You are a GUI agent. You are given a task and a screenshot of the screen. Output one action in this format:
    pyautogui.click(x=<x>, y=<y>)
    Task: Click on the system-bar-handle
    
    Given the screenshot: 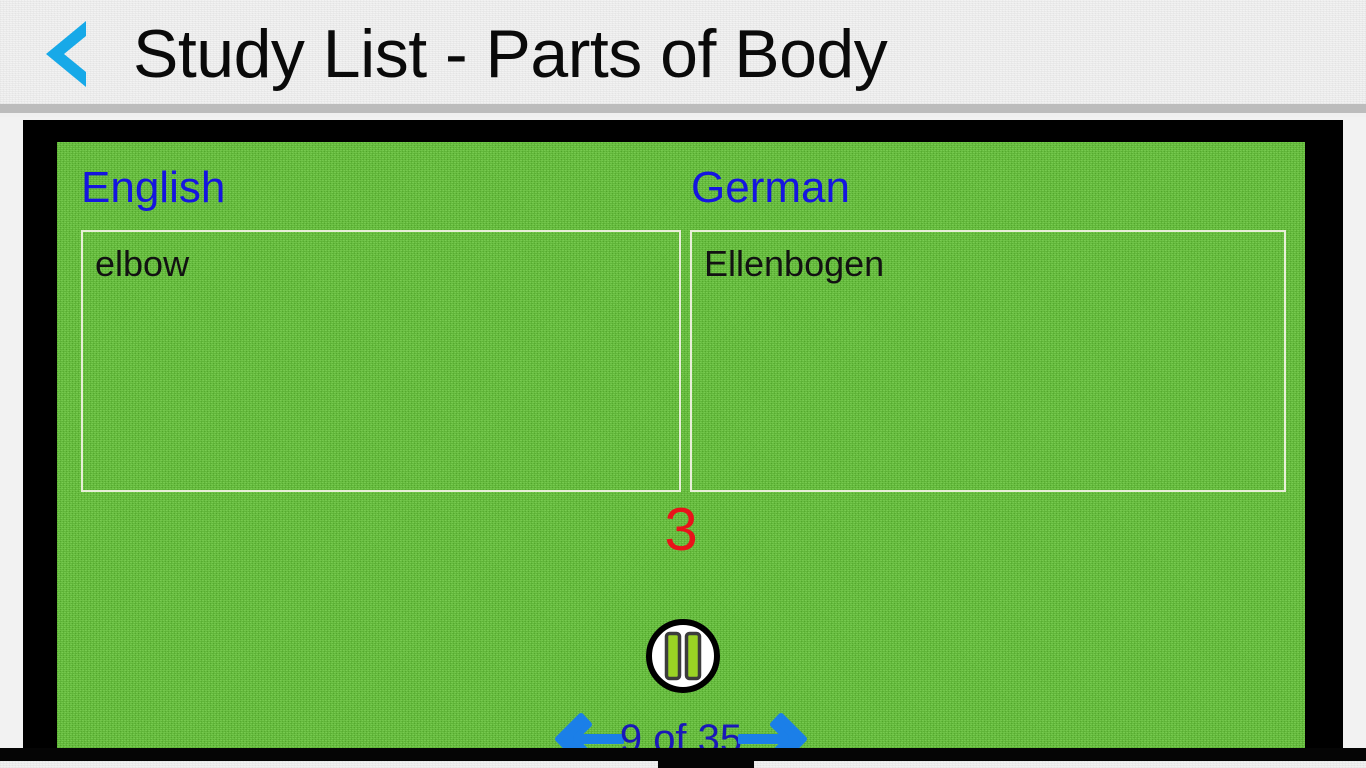 What is the action you would take?
    pyautogui.click(x=706, y=764)
    